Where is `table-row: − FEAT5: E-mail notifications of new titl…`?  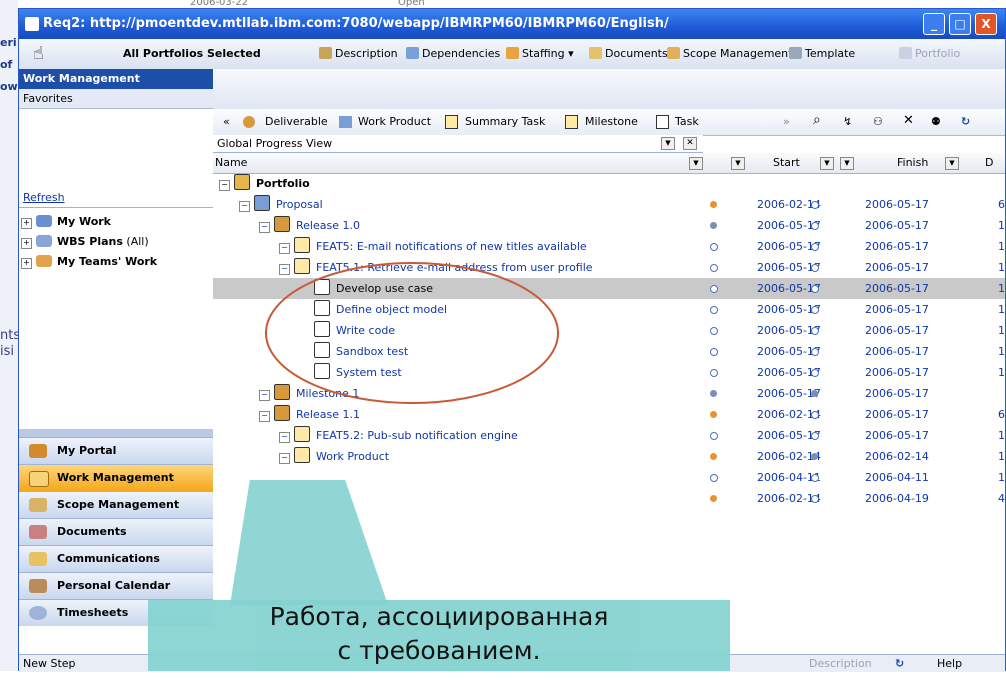 table-row: − FEAT5: E-mail notifications of new titl… is located at coordinates (609, 246).